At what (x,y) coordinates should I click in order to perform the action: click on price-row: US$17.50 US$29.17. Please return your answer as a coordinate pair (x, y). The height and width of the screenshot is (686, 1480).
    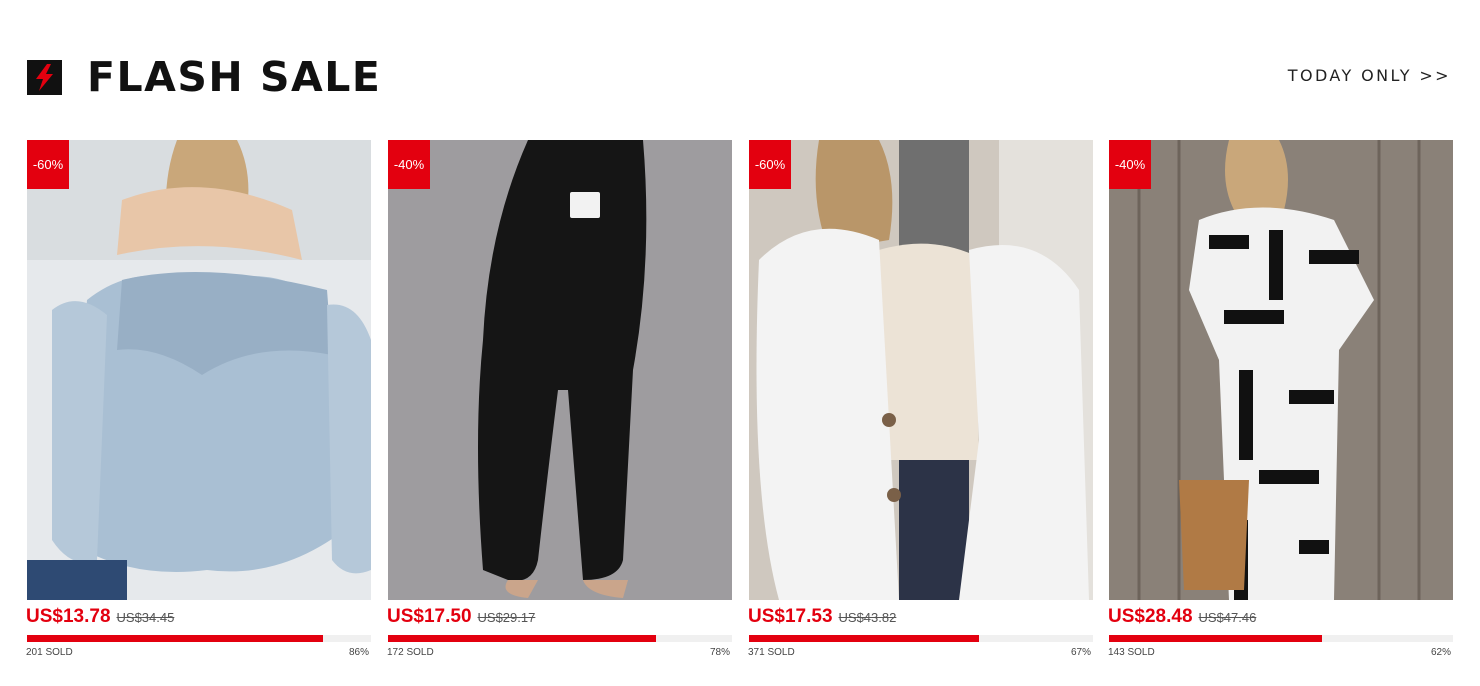
    Looking at the image, I should click on (560, 618).